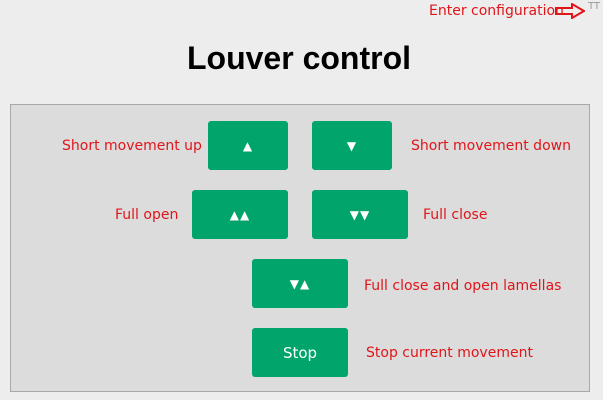  I want to click on full-close-open-lamellas-button: ▼▲, so click(300, 283).